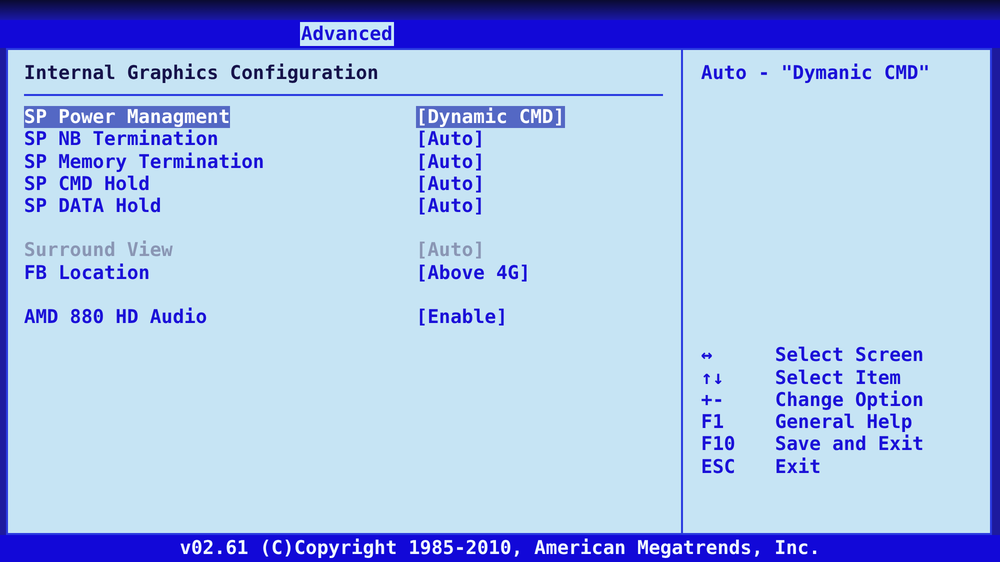 This screenshot has height=562, width=1000. Describe the element at coordinates (838, 377) in the screenshot. I see `key-action: Select Item` at that location.